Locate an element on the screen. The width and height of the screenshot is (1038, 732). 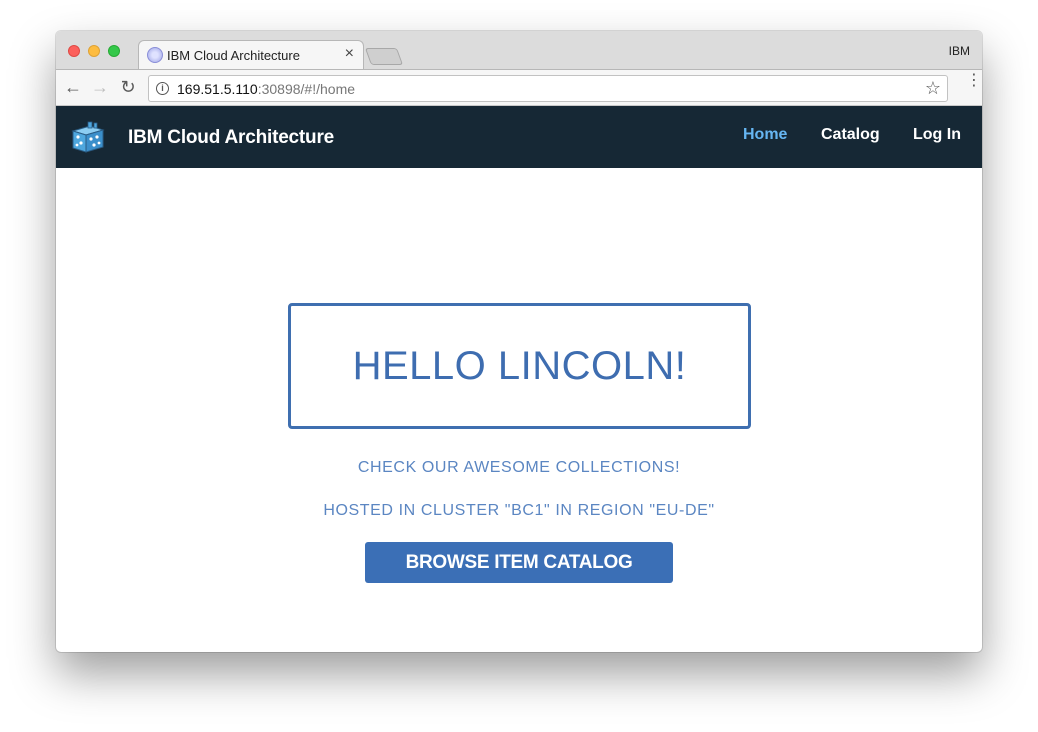
url-path: :30898/#!/home is located at coordinates (306, 89).